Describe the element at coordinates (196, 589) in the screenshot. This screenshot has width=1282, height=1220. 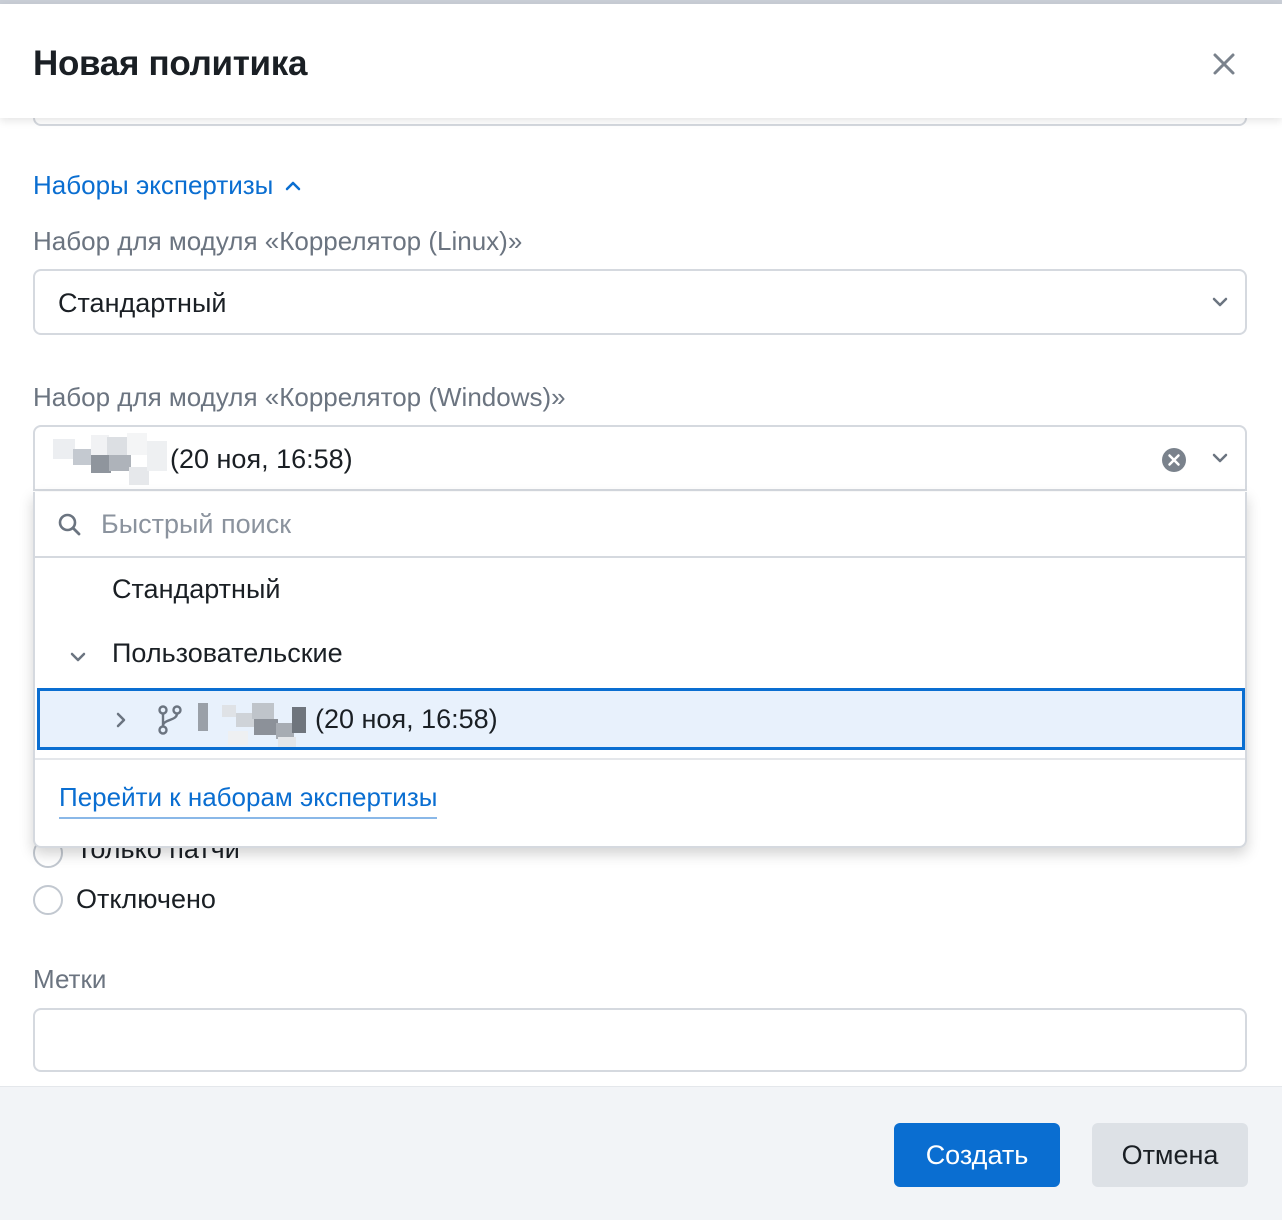
I see `option-standard: Стандартный` at that location.